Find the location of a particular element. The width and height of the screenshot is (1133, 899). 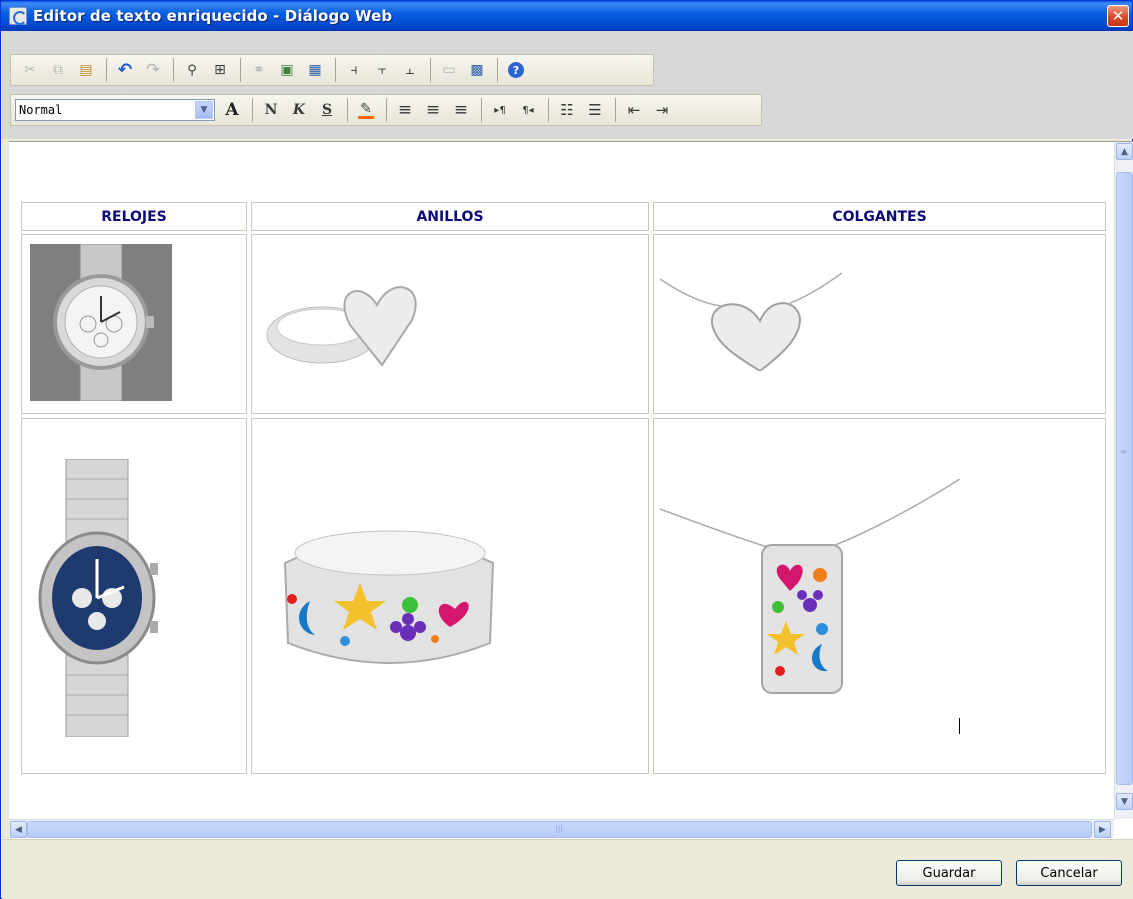

chevron-down-icon: ▼ is located at coordinates (204, 110).